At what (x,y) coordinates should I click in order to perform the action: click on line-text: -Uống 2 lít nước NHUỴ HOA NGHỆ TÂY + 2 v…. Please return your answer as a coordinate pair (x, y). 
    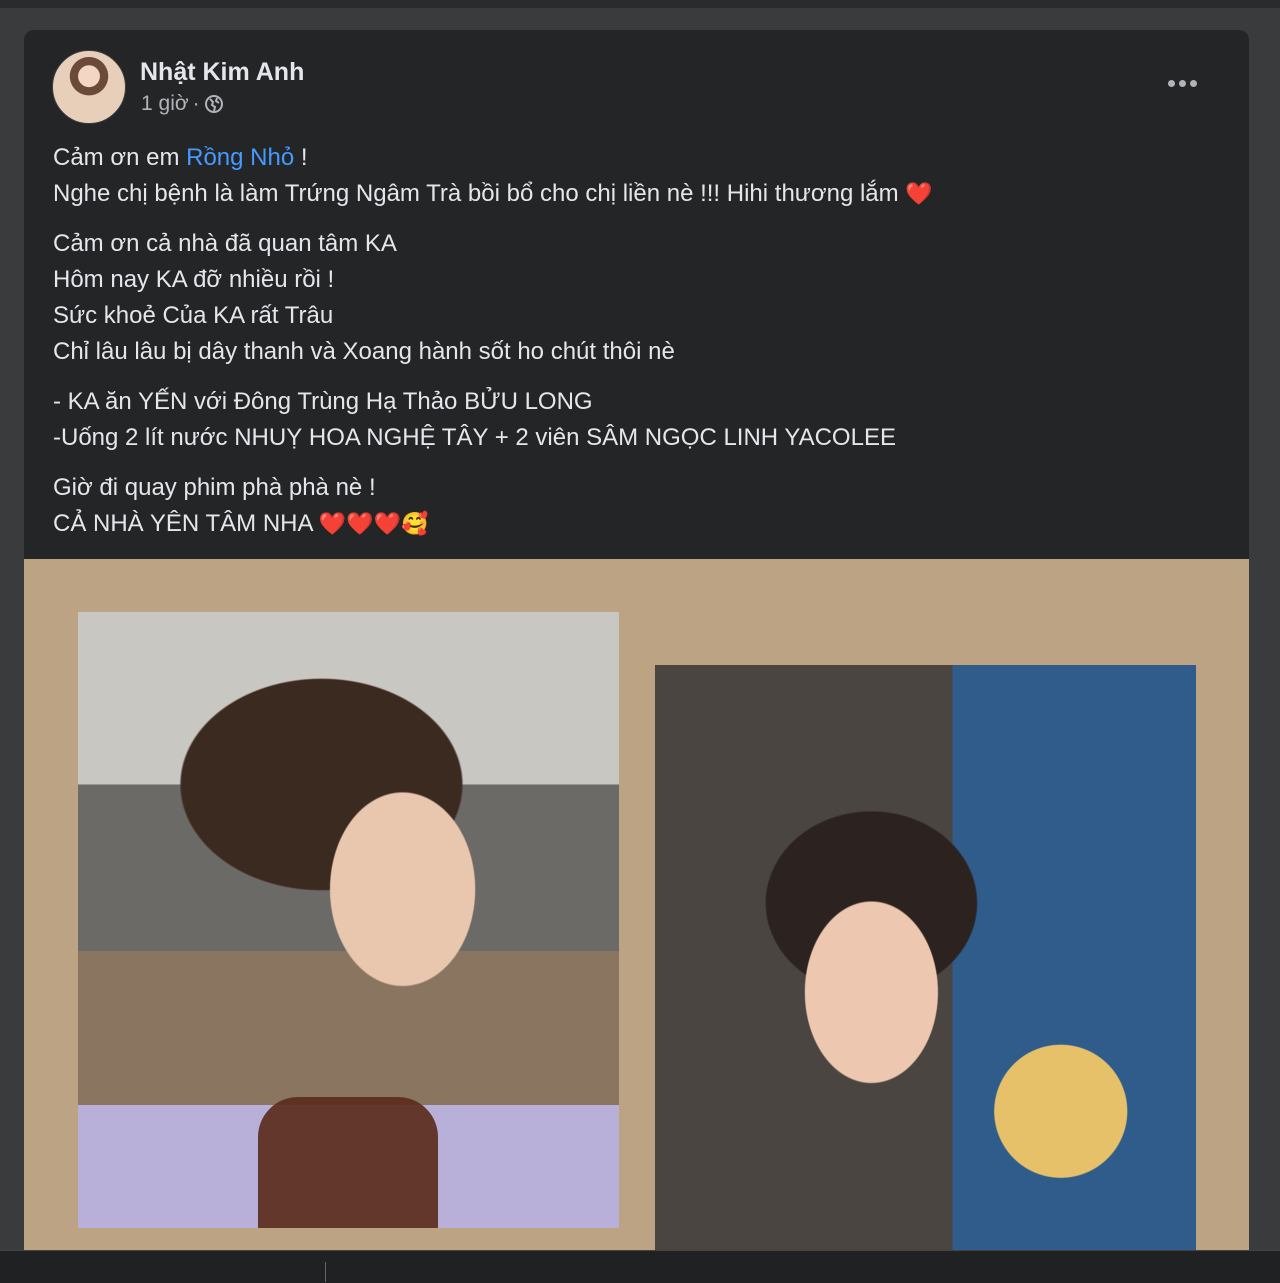
    Looking at the image, I should click on (474, 437).